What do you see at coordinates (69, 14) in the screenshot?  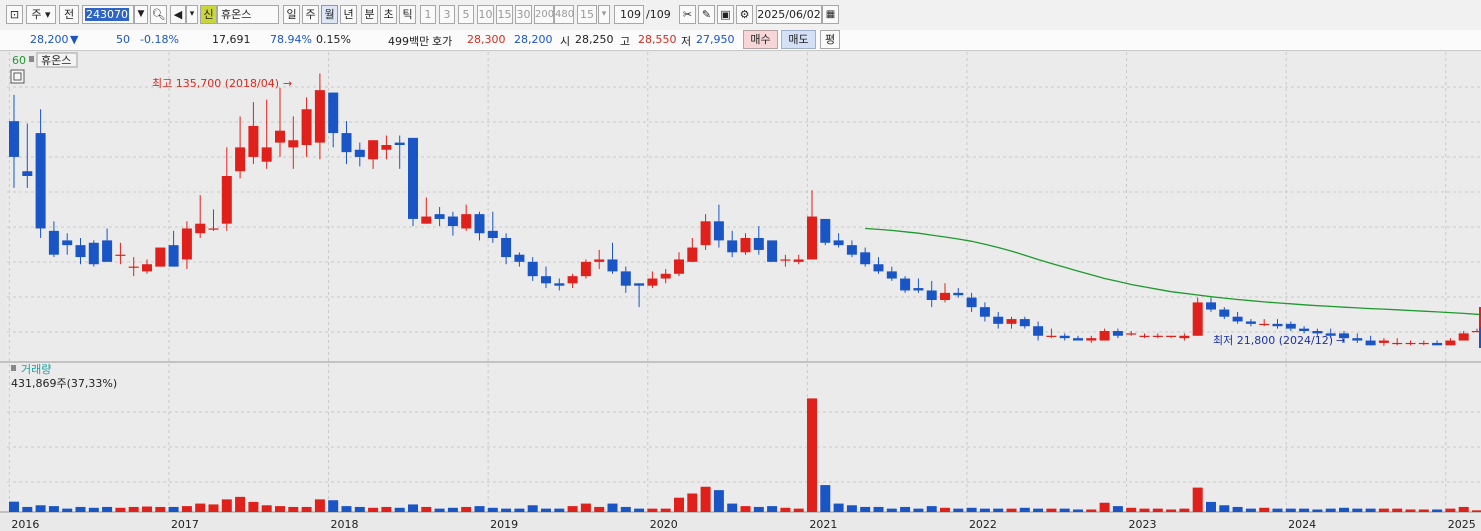 I see `prev-button: 전` at bounding box center [69, 14].